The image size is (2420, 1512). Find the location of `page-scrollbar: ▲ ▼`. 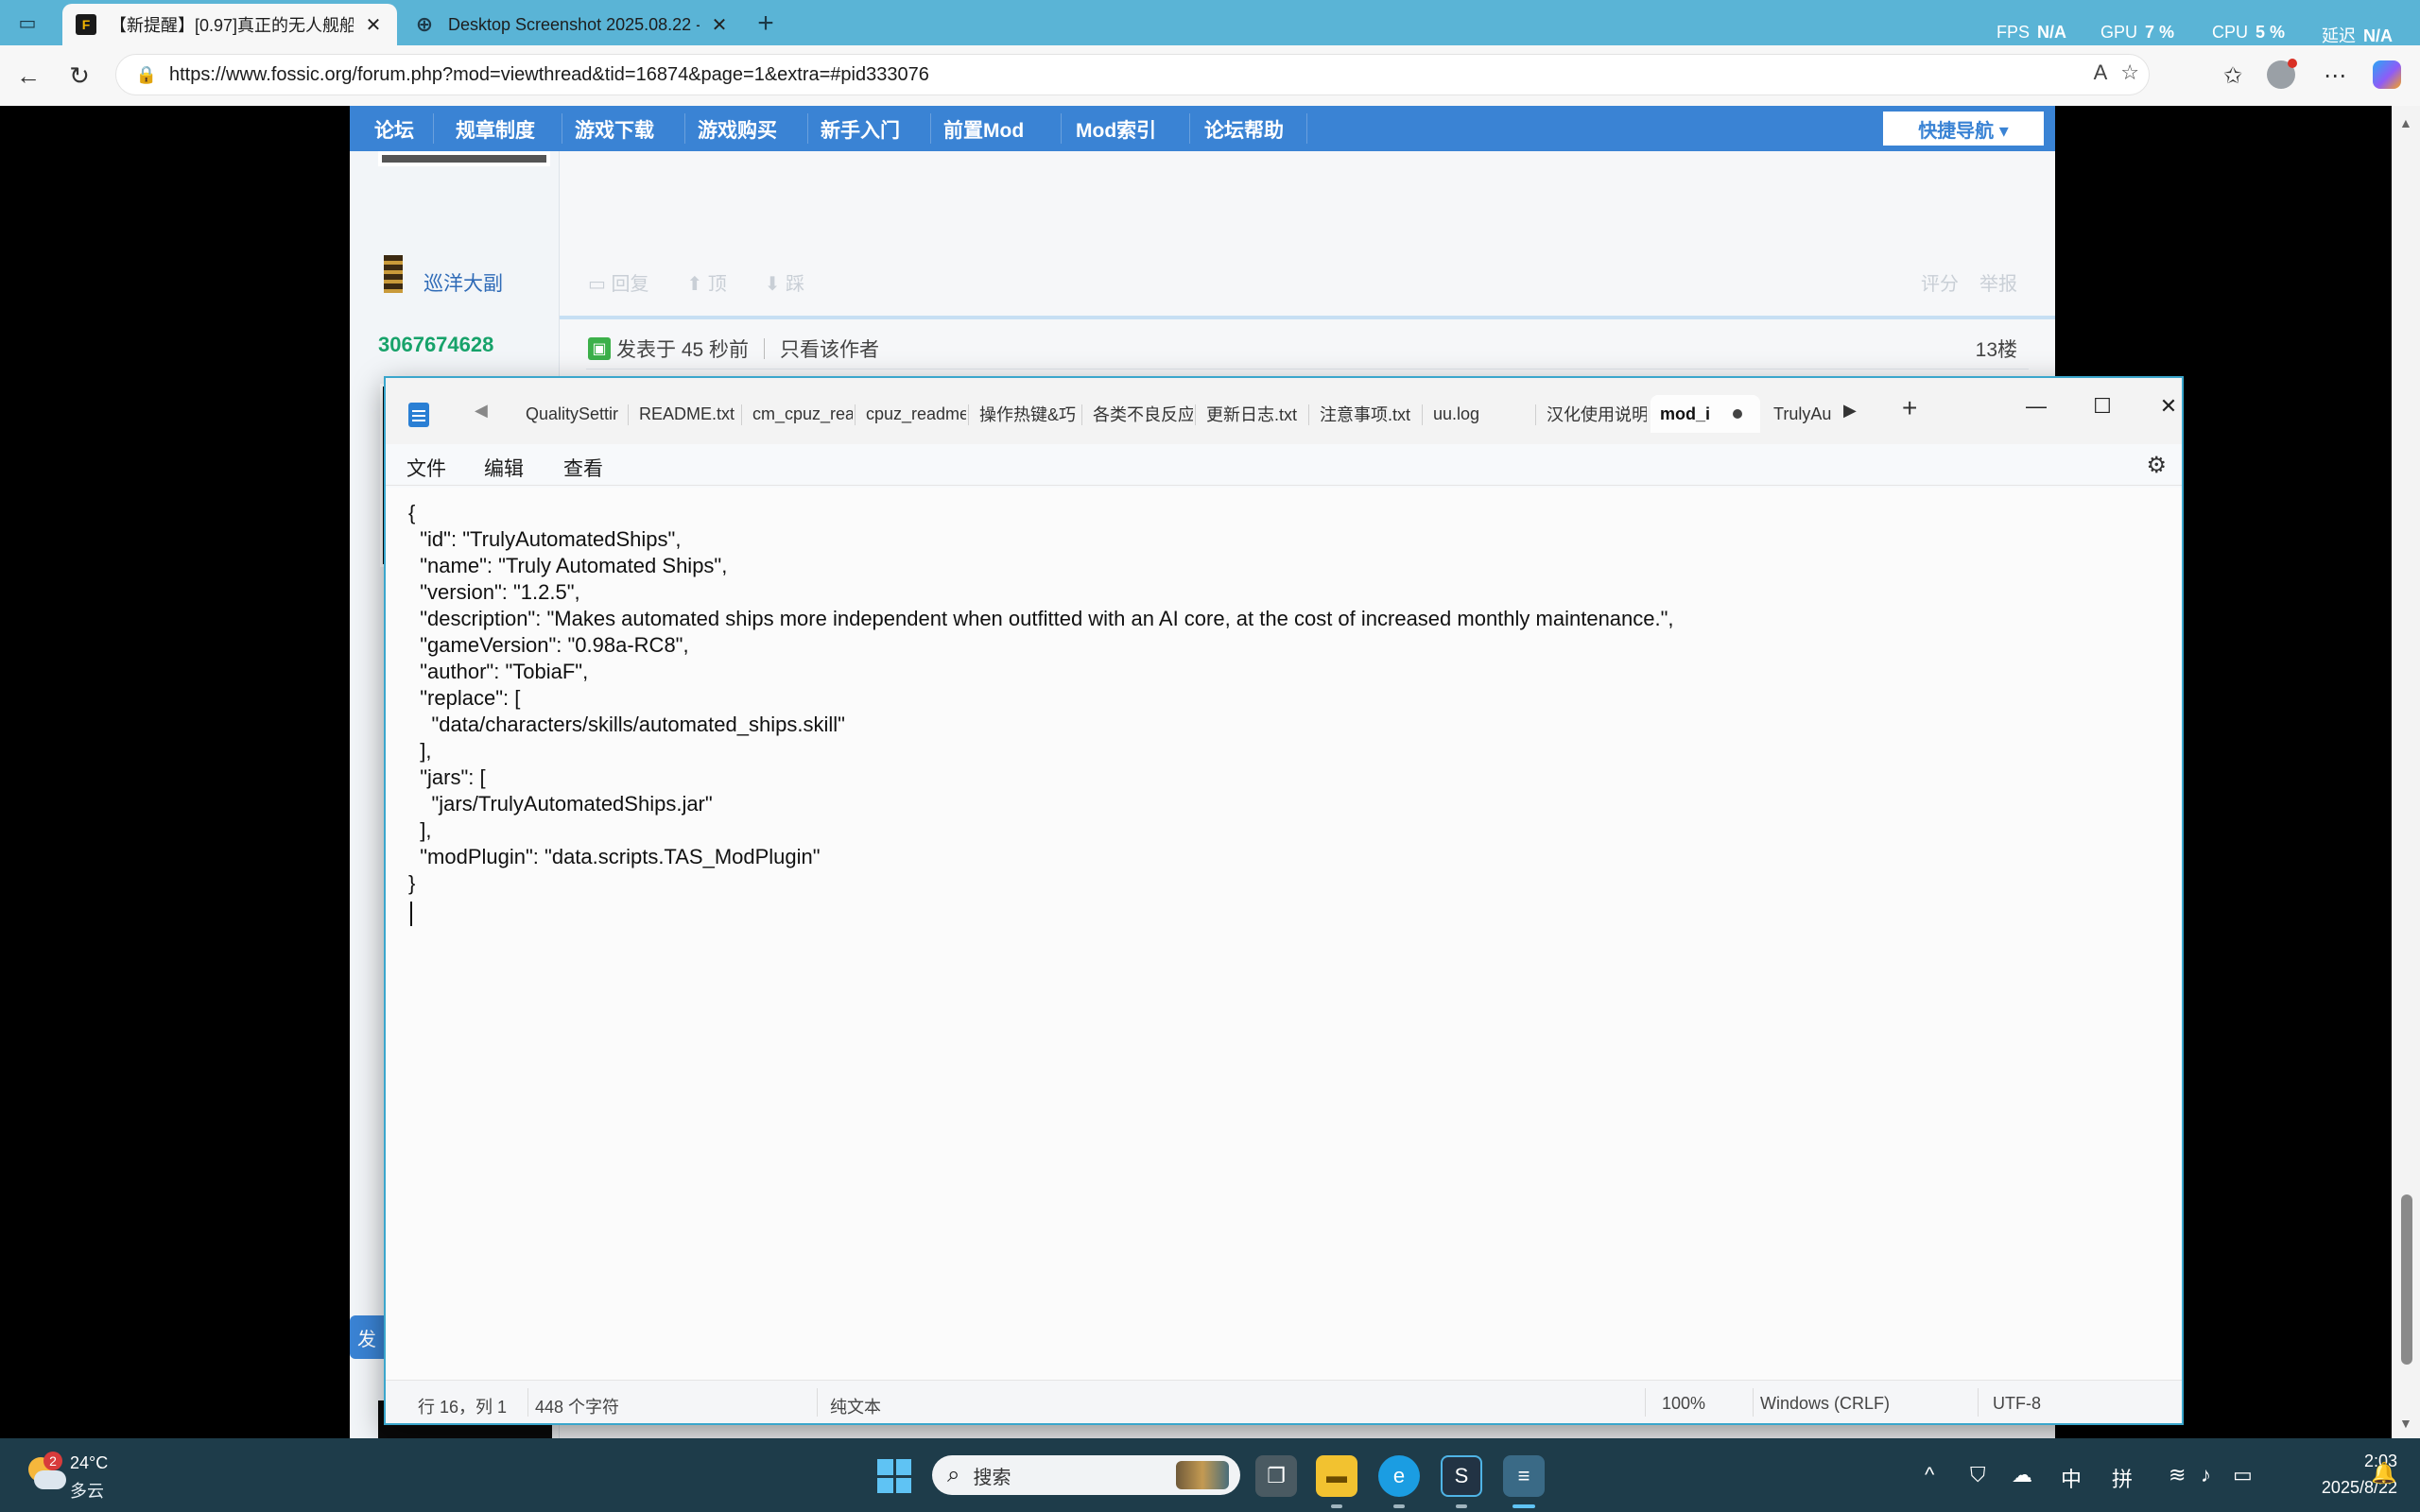

page-scrollbar: ▲ ▼ is located at coordinates (2406, 772).